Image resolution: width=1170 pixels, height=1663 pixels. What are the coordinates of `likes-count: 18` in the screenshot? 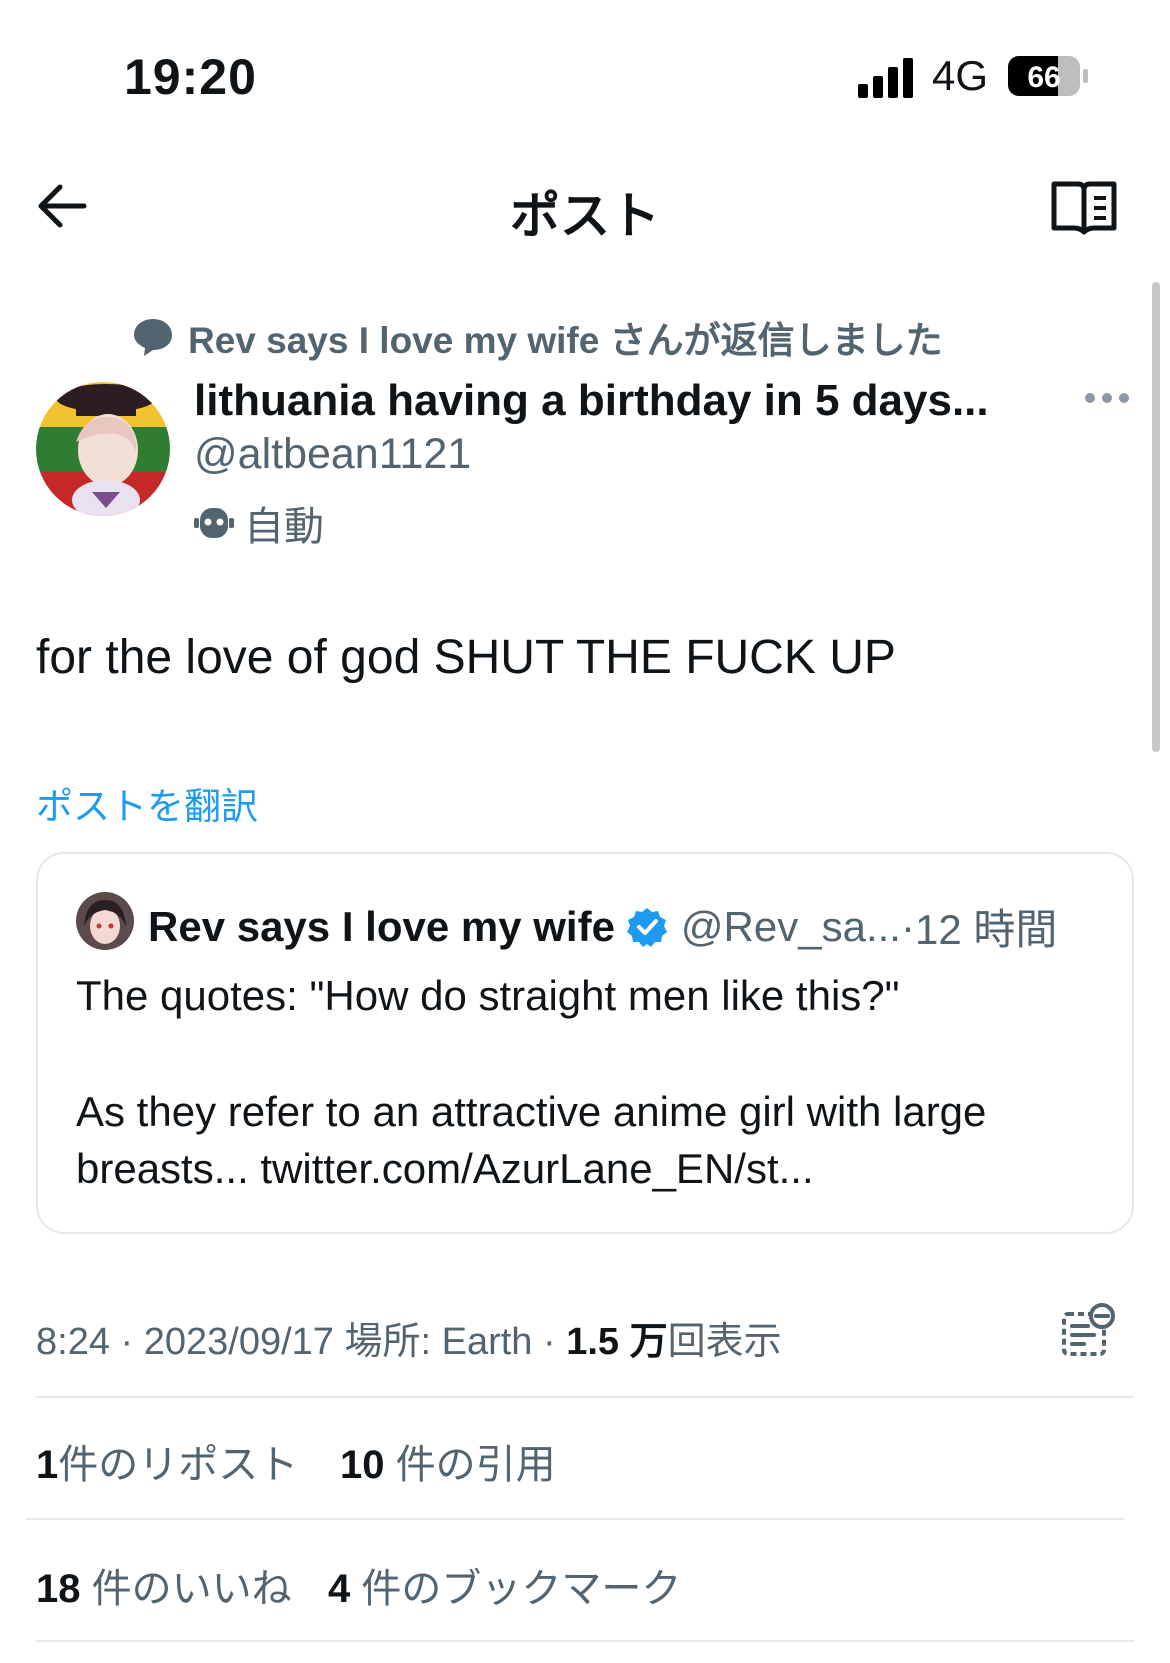 It's located at (58, 1589).